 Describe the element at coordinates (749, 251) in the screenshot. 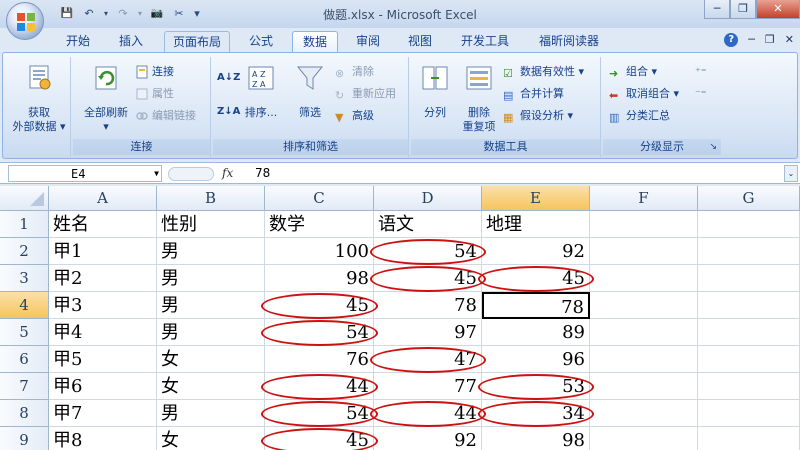

I see `cell-g2` at that location.